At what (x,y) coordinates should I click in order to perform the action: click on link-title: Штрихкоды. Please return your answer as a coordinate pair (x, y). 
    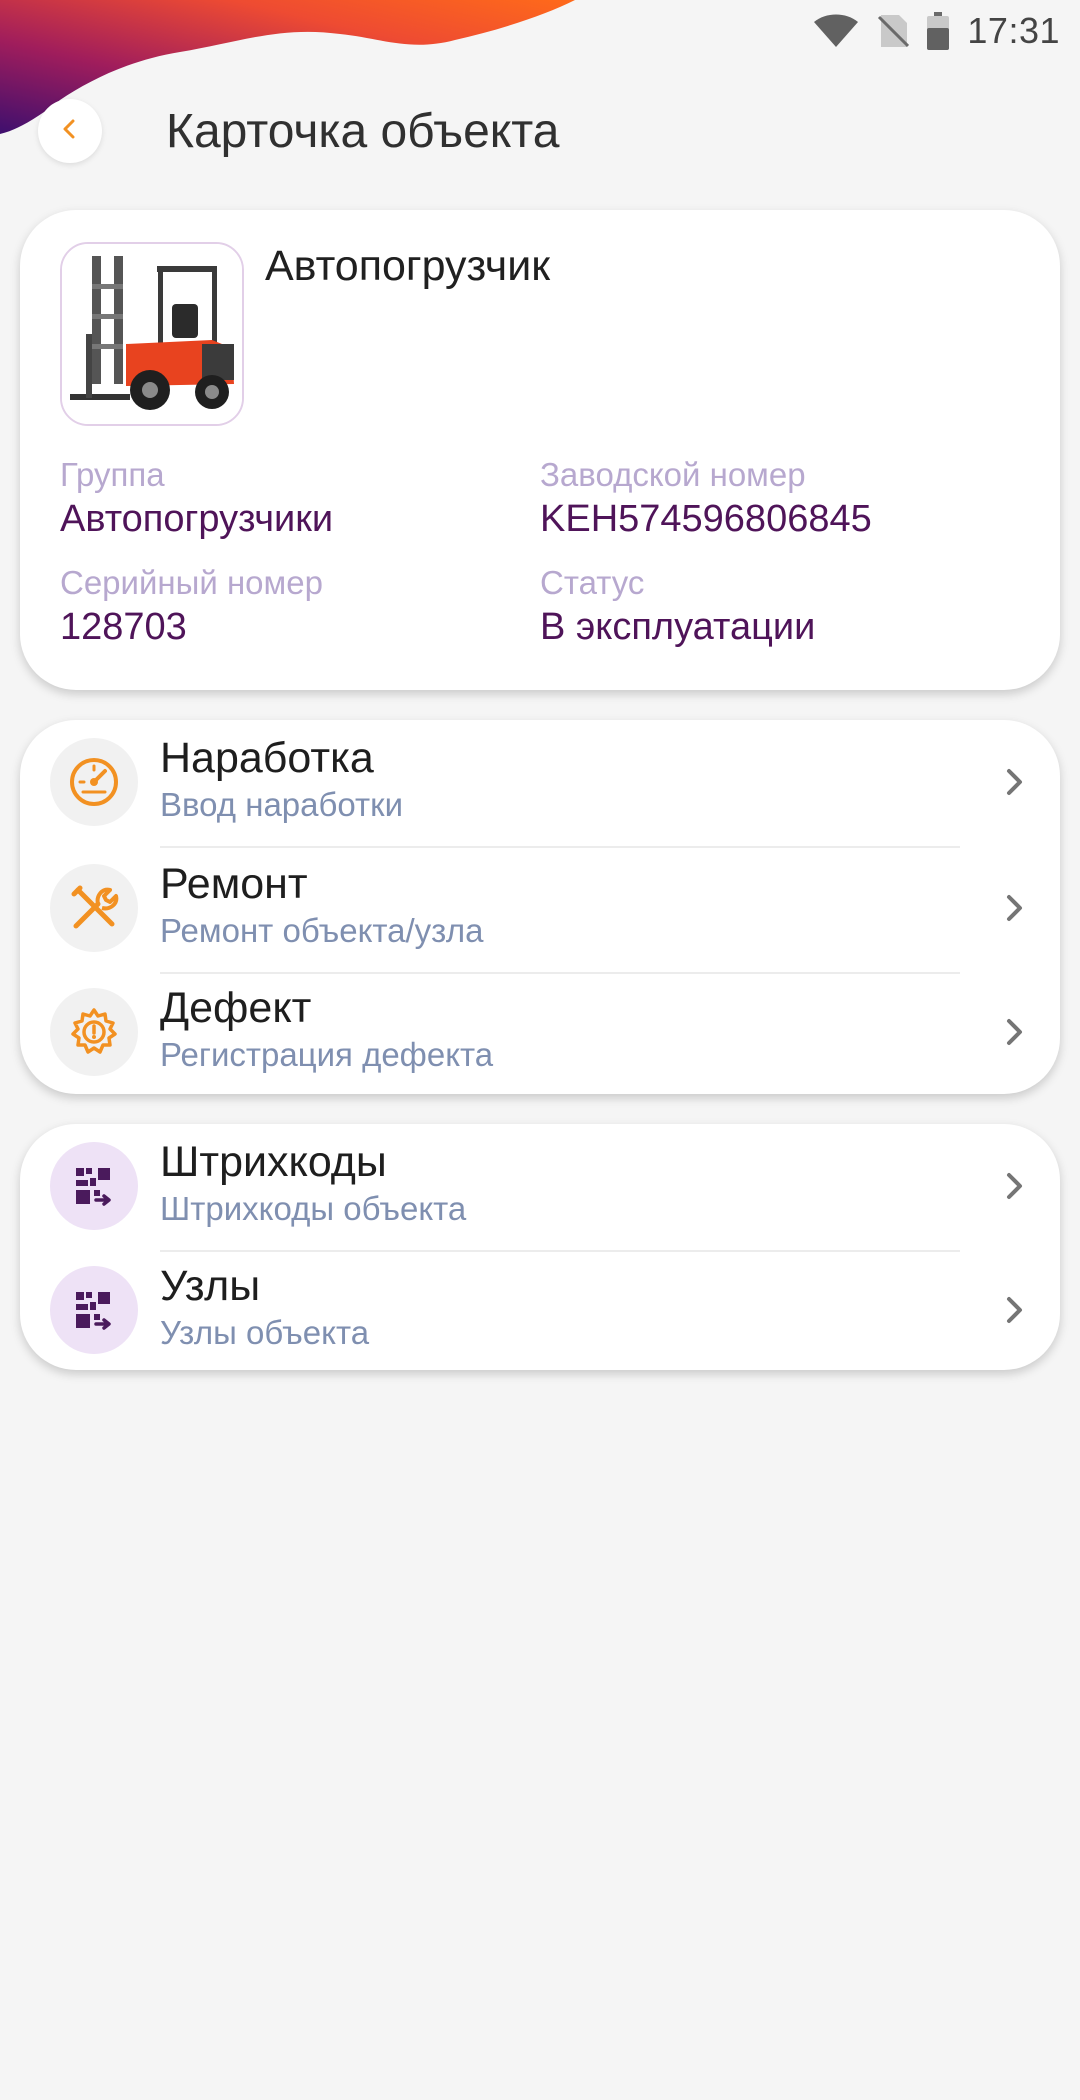
    Looking at the image, I should click on (273, 1162).